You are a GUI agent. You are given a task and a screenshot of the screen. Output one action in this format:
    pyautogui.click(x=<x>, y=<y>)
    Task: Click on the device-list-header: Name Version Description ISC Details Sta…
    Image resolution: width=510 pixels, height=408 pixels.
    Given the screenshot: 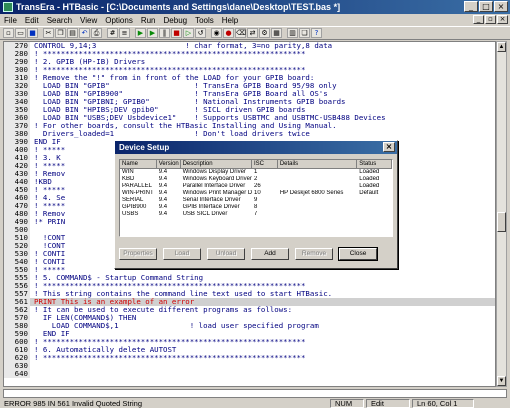 What is the action you would take?
    pyautogui.click(x=256, y=164)
    